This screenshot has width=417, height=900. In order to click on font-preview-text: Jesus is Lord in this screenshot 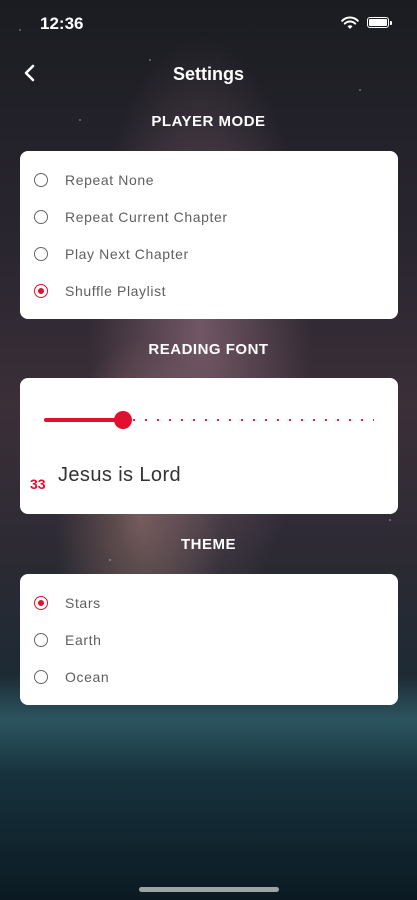, I will do `click(120, 475)`.